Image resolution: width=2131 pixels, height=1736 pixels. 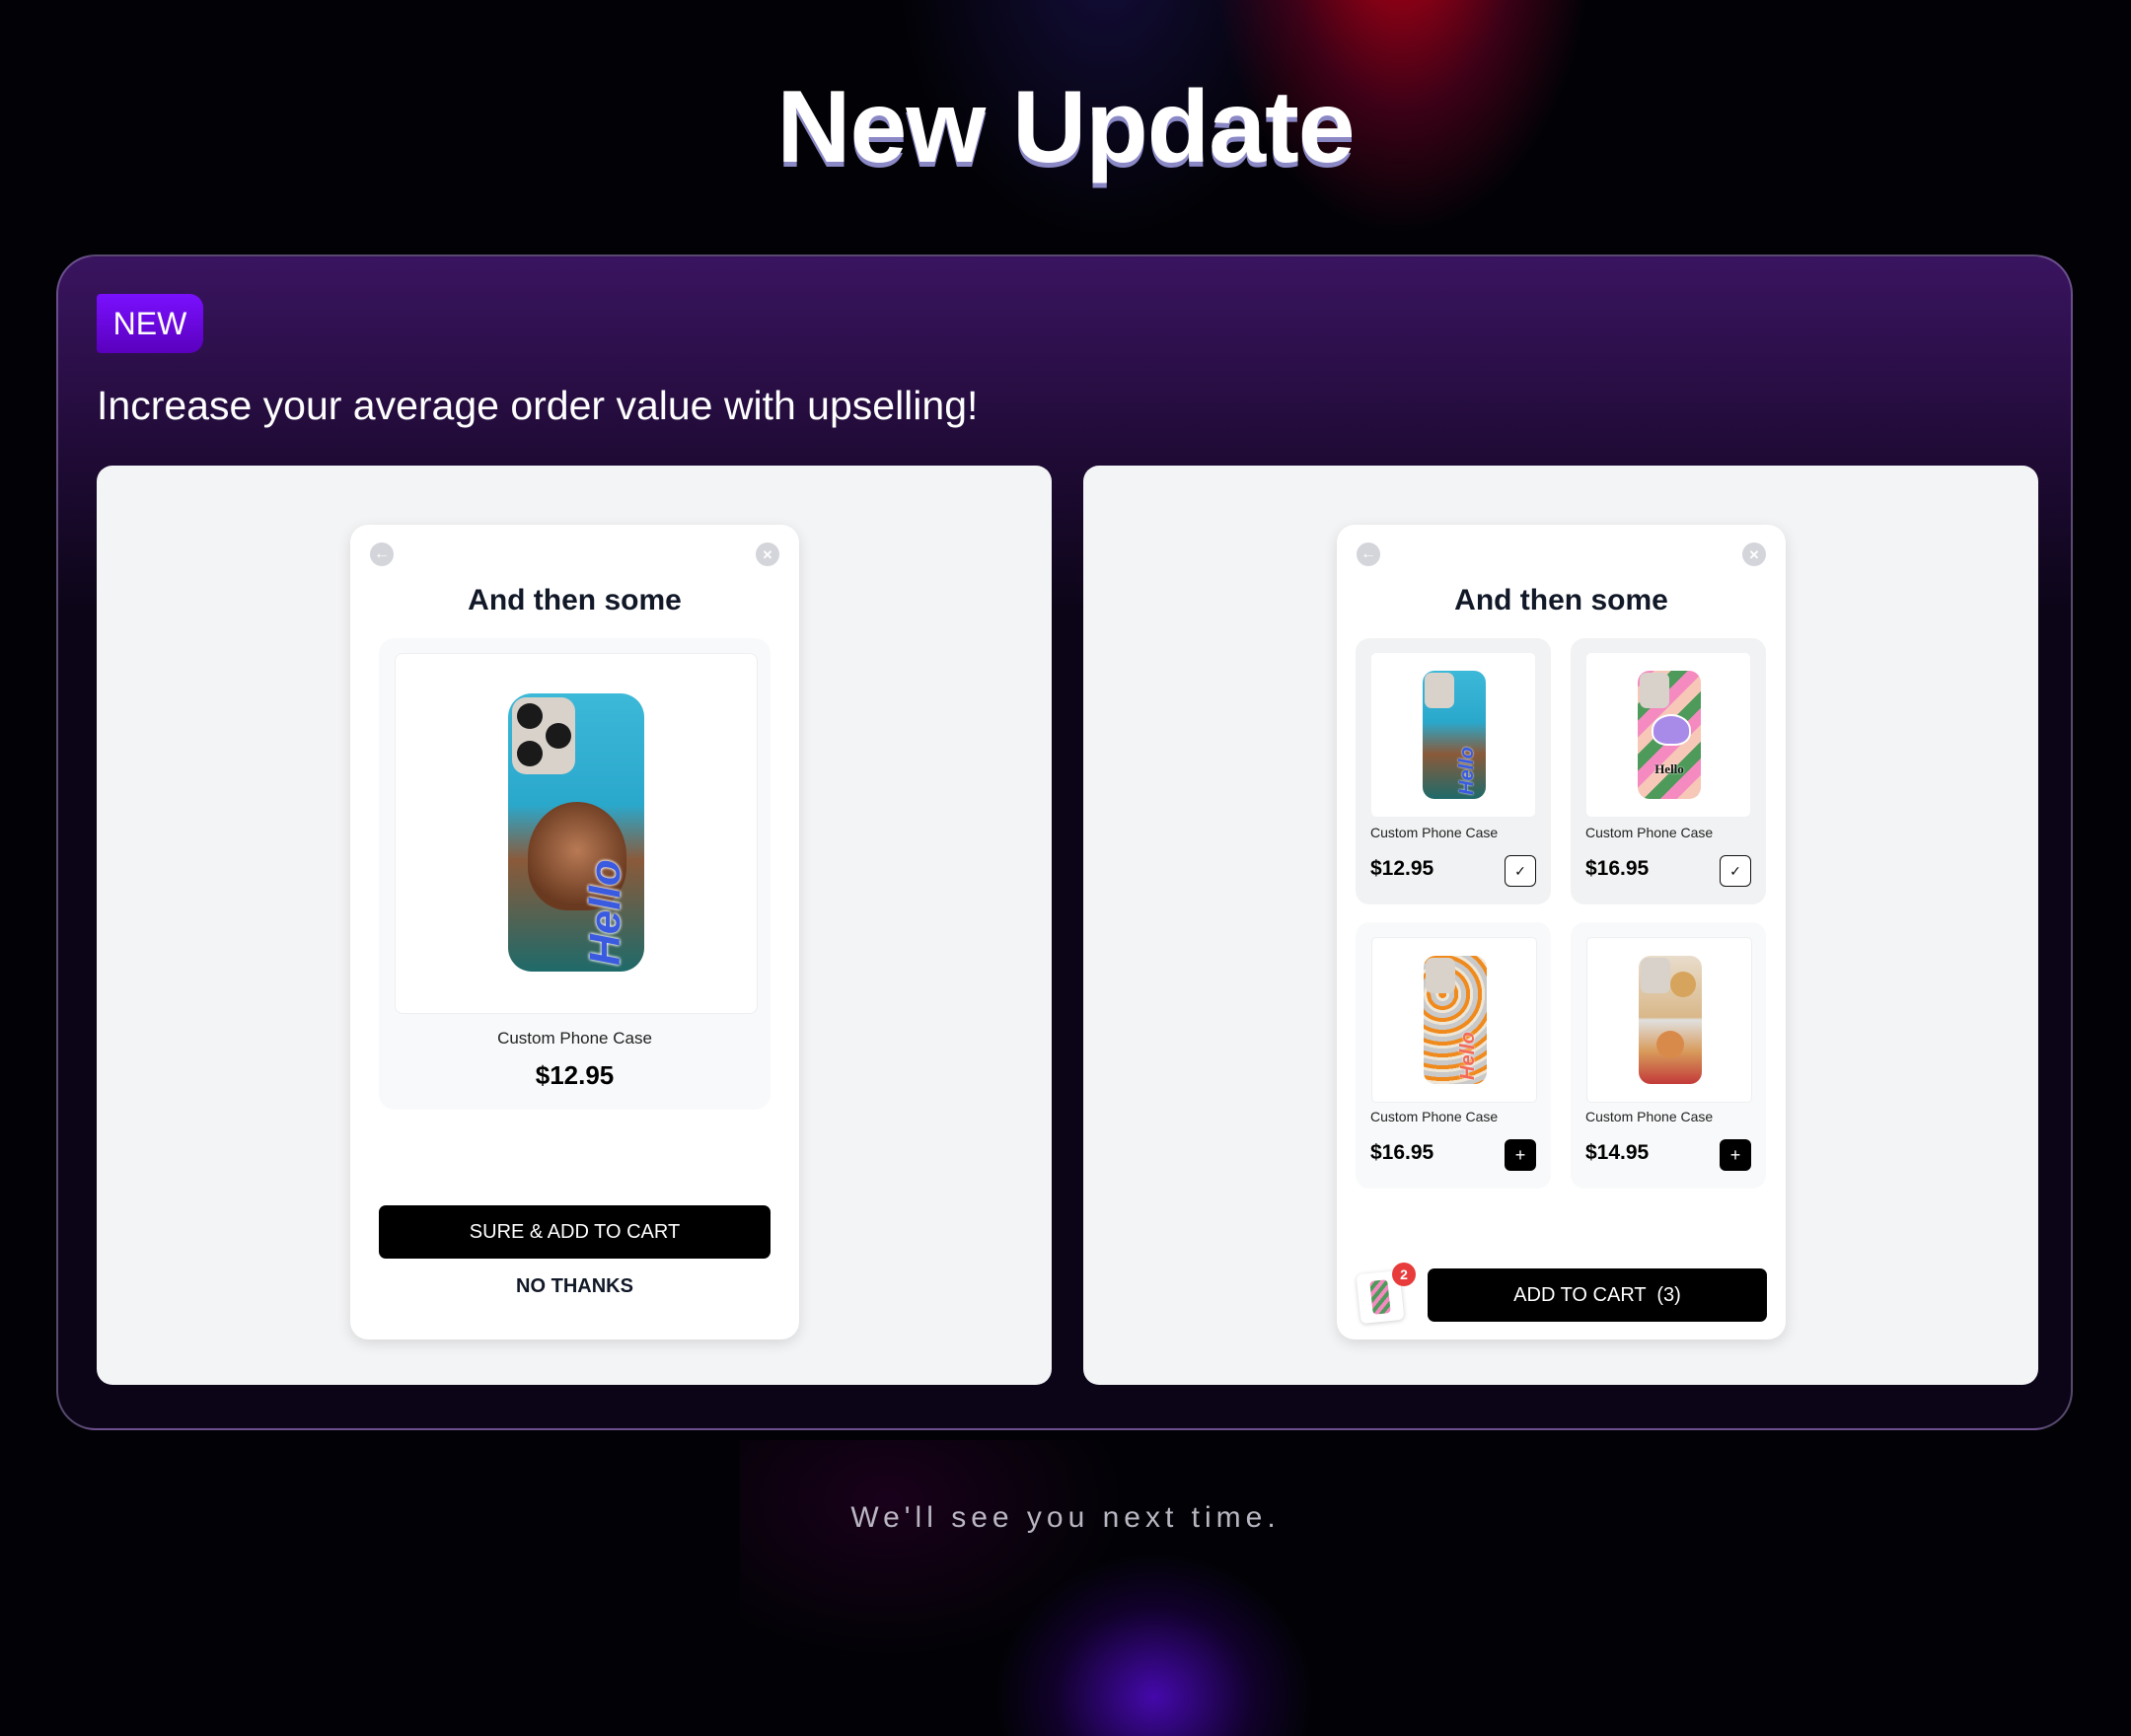 I want to click on product-image-frame, so click(x=1669, y=1020).